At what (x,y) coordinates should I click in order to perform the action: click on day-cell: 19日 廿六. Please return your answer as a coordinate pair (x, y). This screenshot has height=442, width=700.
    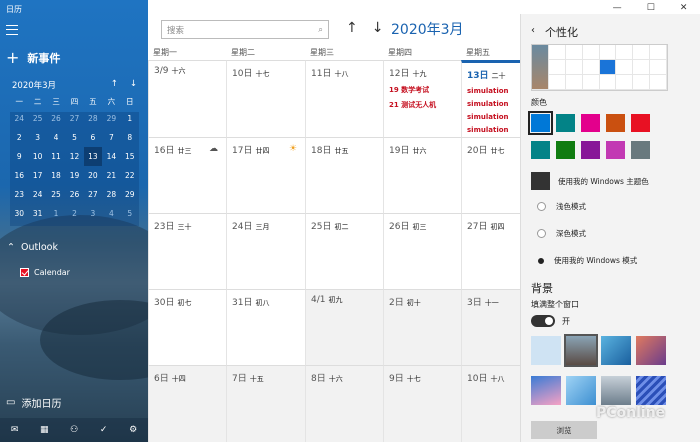
    Looking at the image, I should click on (422, 175).